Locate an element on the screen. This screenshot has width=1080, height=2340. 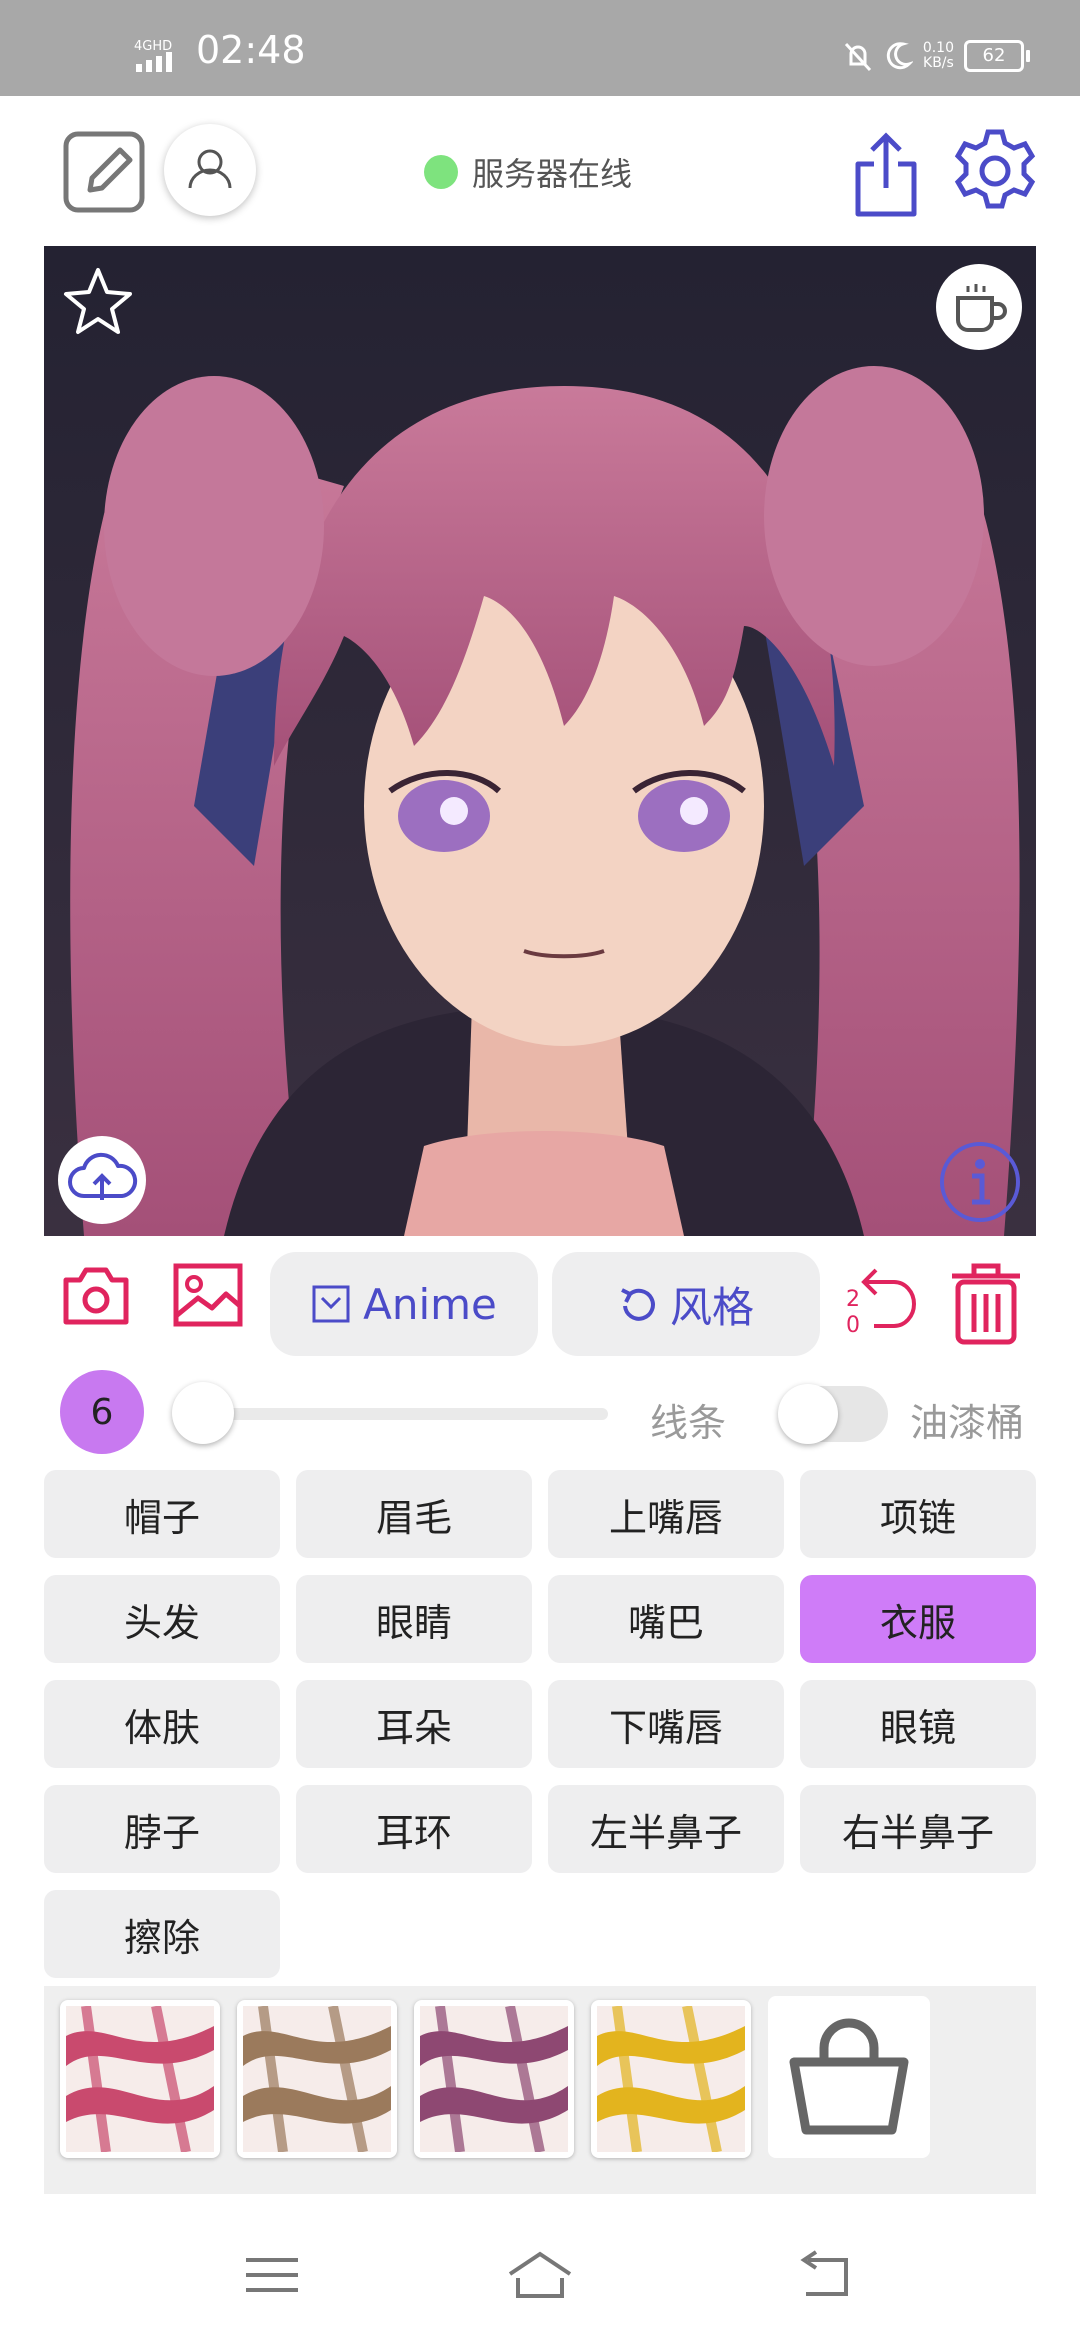
label-button: 眉毛 is located at coordinates (414, 1514).